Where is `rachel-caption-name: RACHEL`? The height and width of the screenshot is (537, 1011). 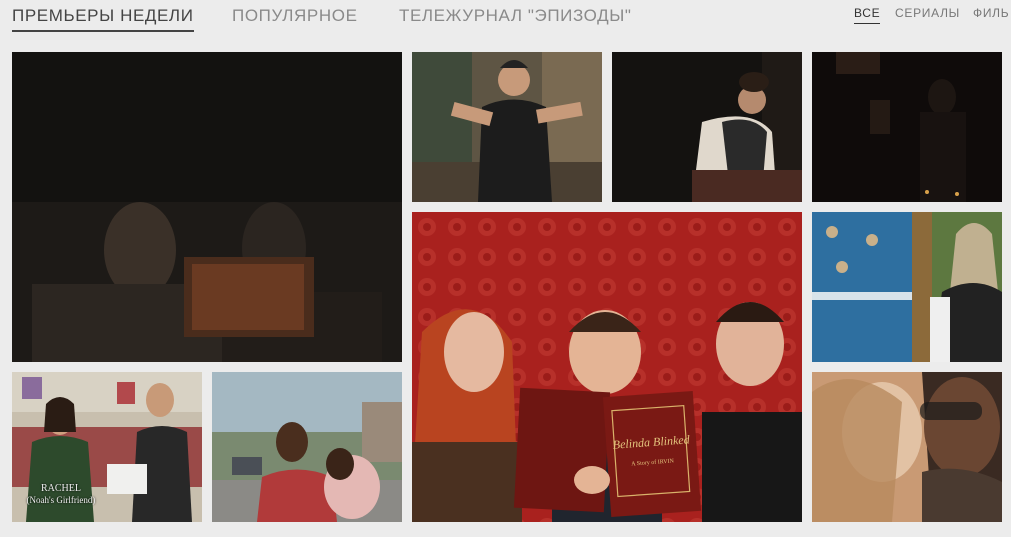 rachel-caption-name: RACHEL is located at coordinates (61, 488).